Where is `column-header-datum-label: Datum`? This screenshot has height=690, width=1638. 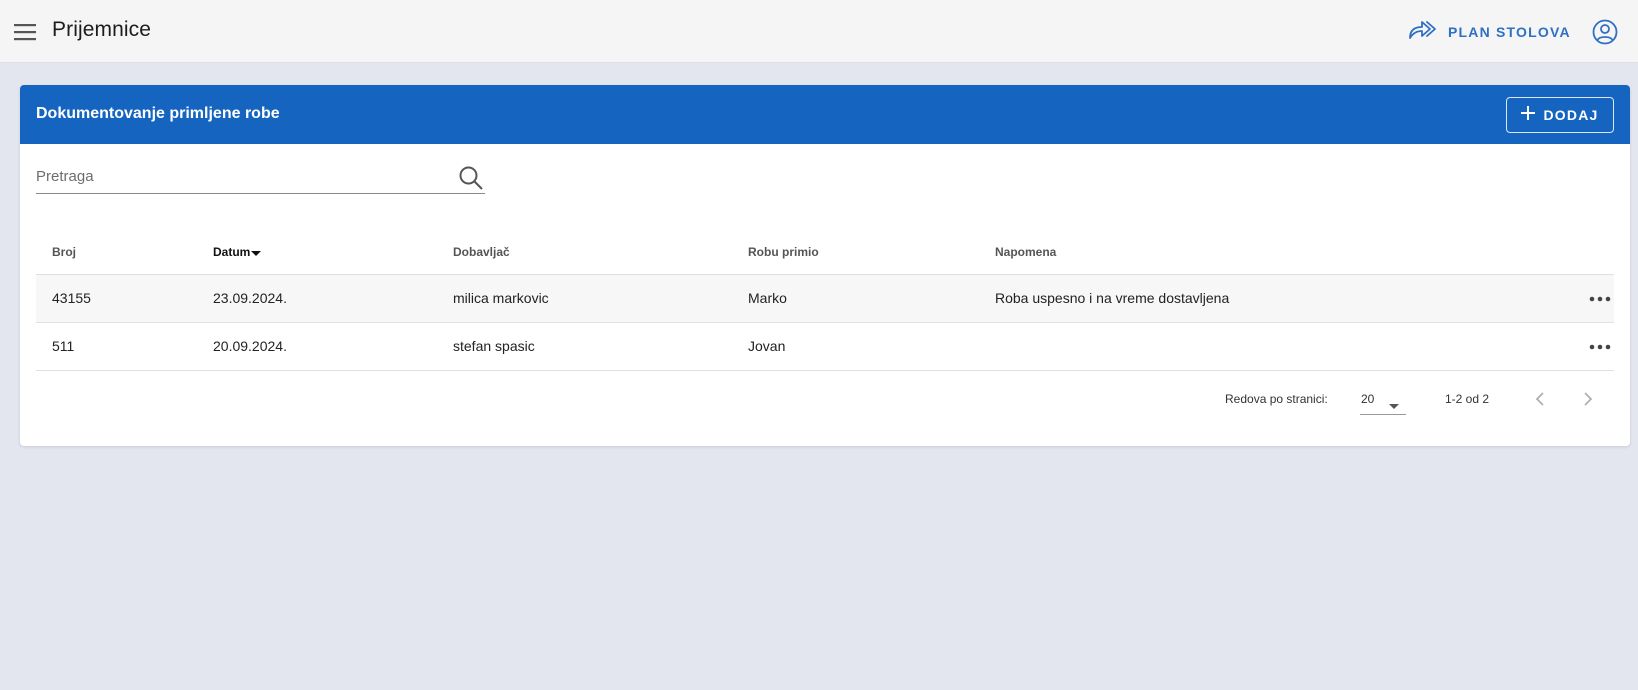
column-header-datum-label: Datum is located at coordinates (232, 252).